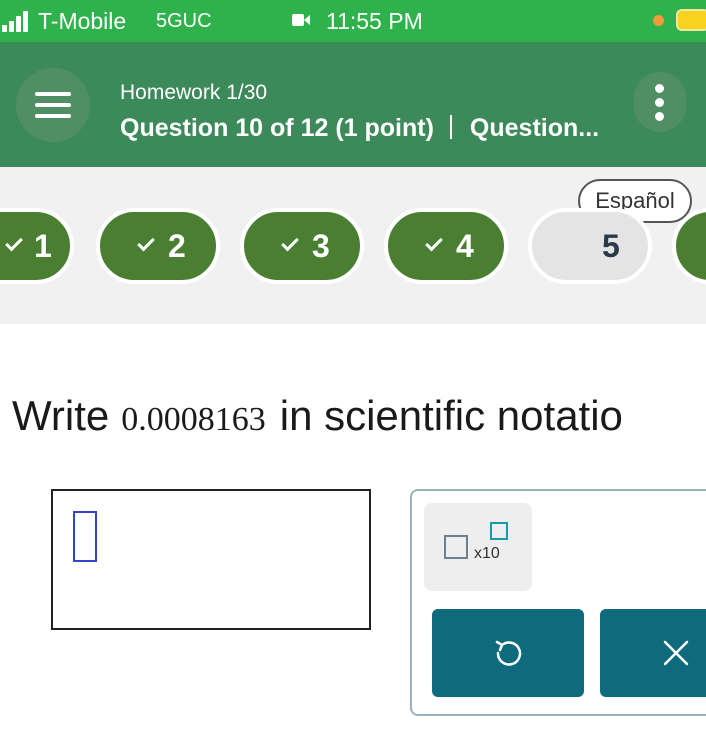 The image size is (706, 740). Describe the element at coordinates (211, 559) in the screenshot. I see `answer-input` at that location.